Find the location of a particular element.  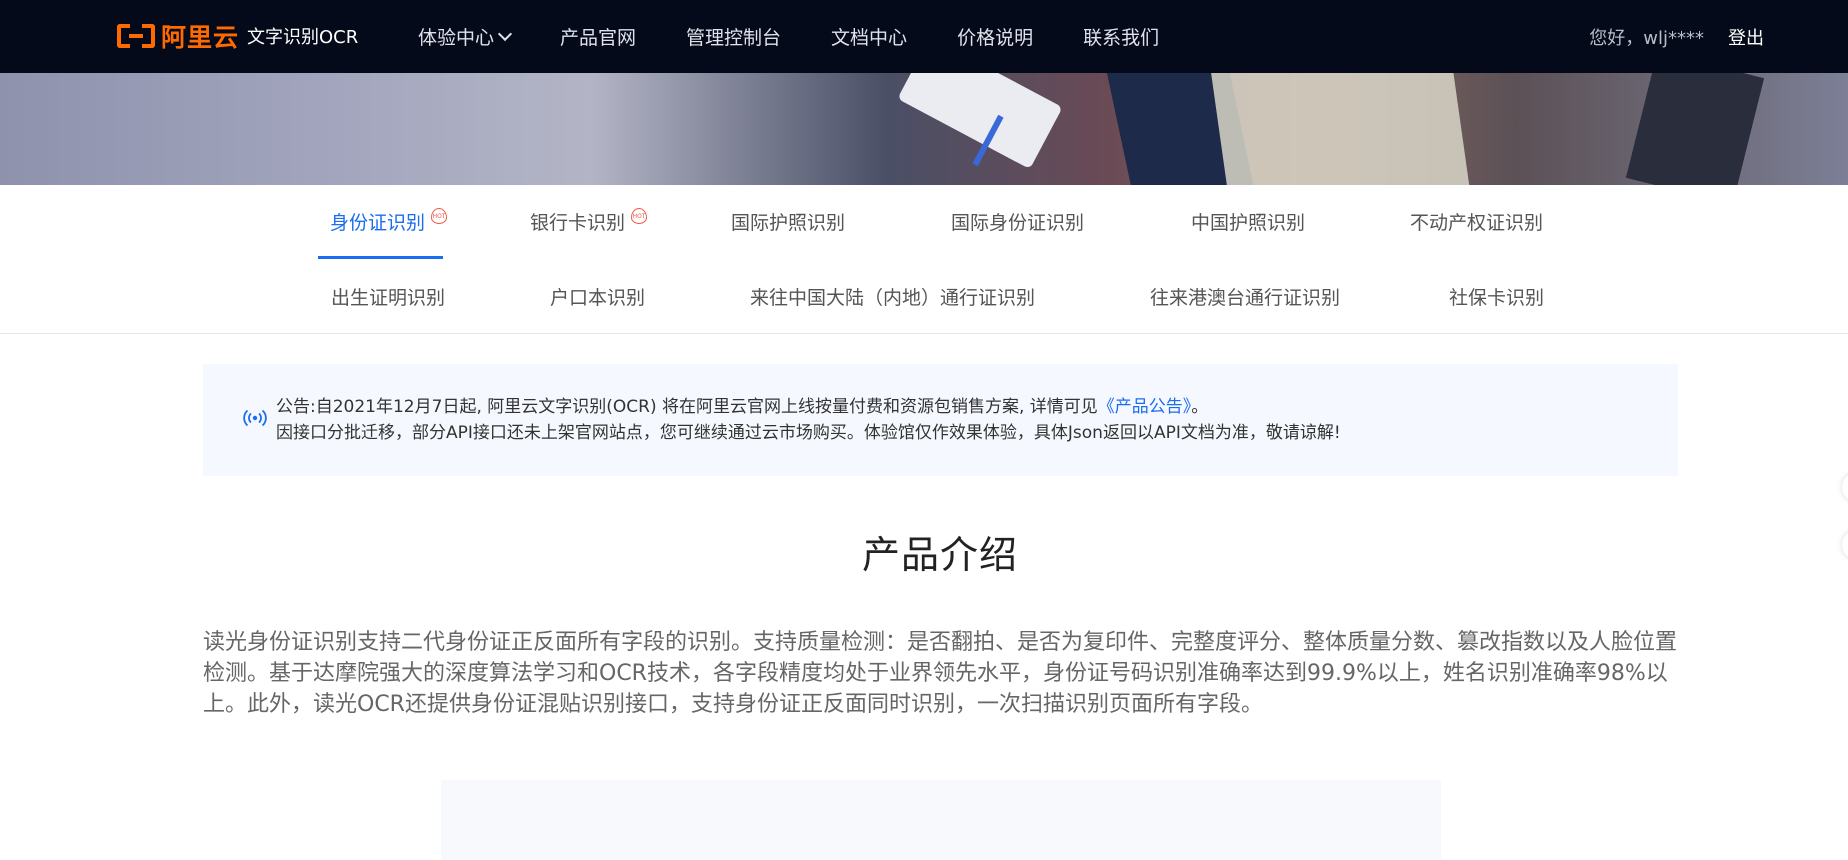

nav-experience-center: 体验中心 is located at coordinates (465, 36).